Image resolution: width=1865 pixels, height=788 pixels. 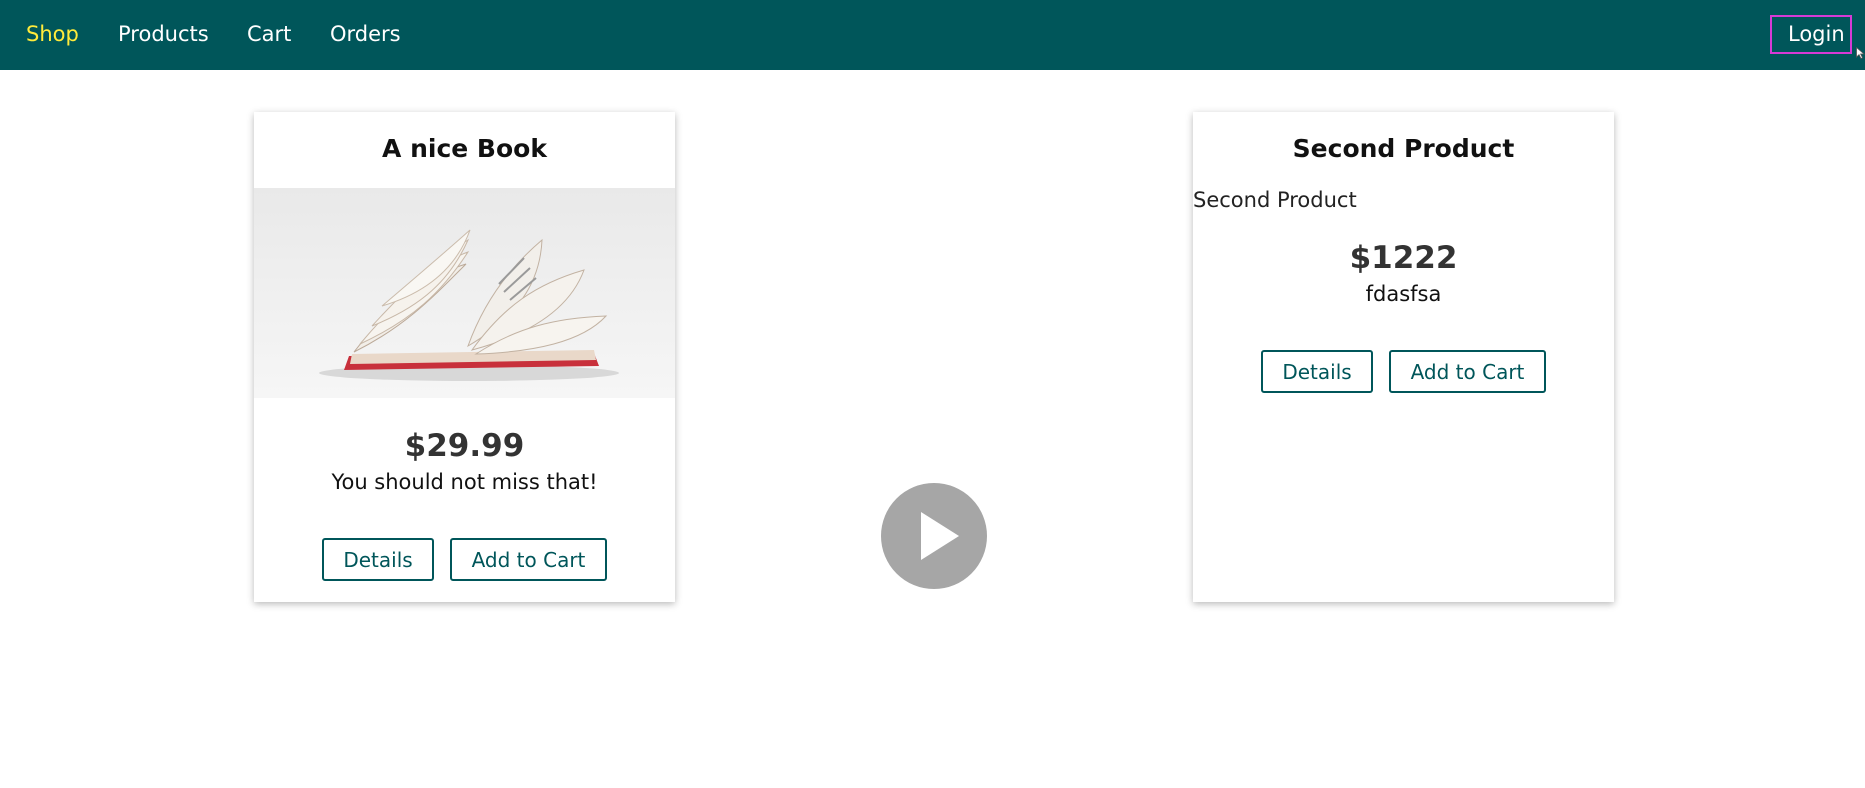 What do you see at coordinates (1403, 294) in the screenshot?
I see `product-description: fdasfsa` at bounding box center [1403, 294].